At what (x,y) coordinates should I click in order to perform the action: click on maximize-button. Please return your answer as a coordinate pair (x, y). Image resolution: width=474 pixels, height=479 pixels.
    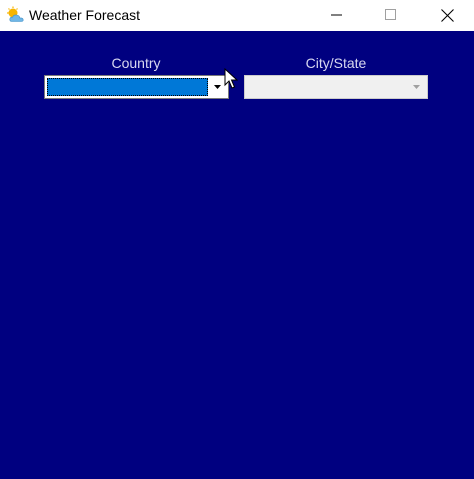
    Looking at the image, I should click on (391, 15).